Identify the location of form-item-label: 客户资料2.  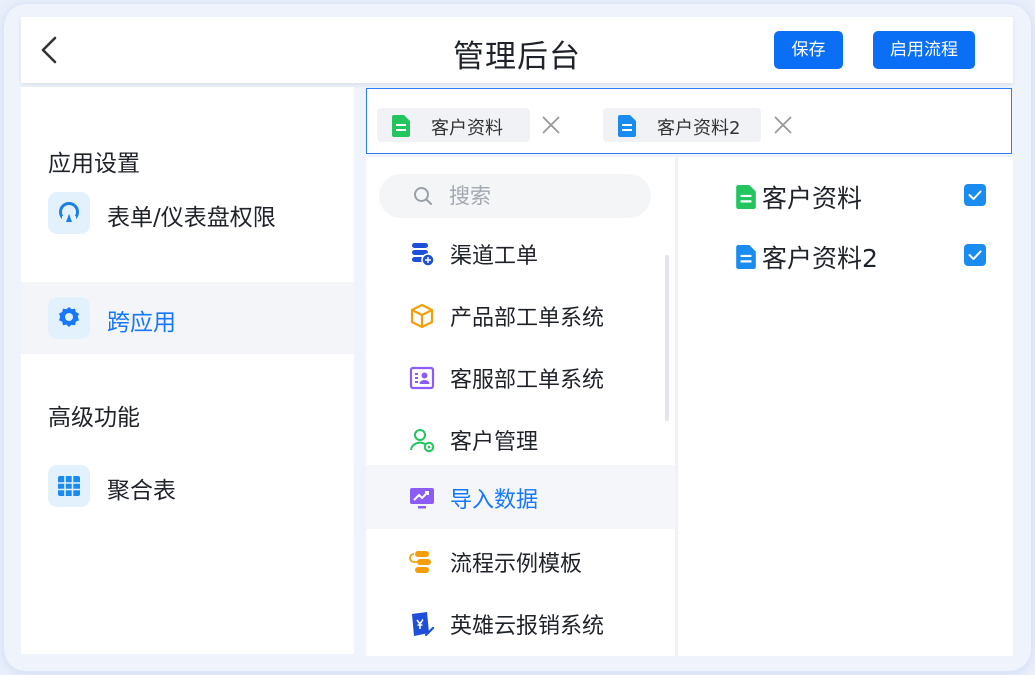
(820, 258).